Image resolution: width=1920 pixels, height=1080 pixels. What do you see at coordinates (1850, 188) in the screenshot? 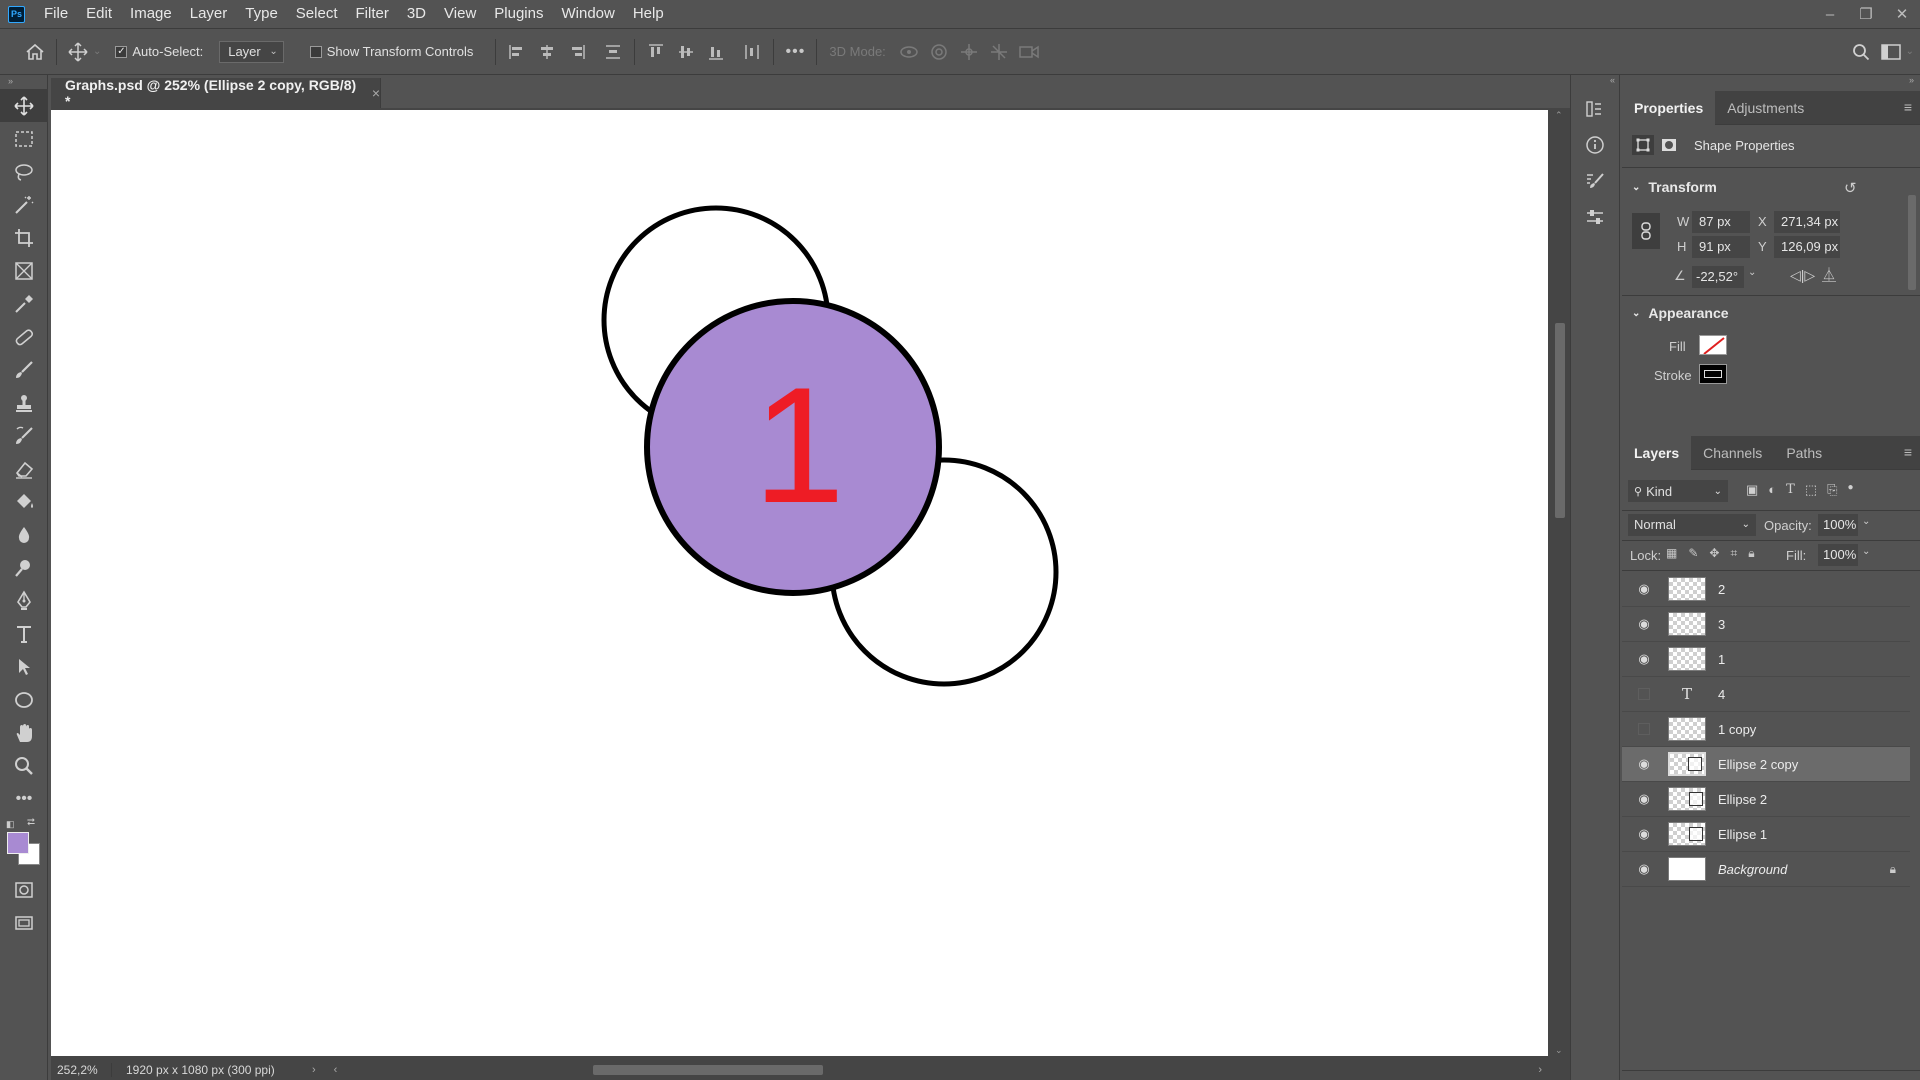
I see `reset-transform-icon: ↺` at bounding box center [1850, 188].